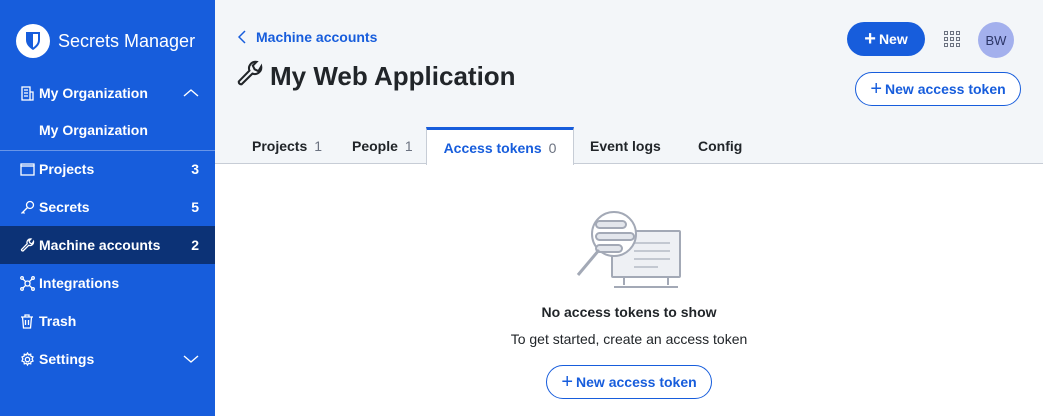 Image resolution: width=1043 pixels, height=416 pixels. Describe the element at coordinates (33, 41) in the screenshot. I see `bitwarden-shield-icon` at that location.